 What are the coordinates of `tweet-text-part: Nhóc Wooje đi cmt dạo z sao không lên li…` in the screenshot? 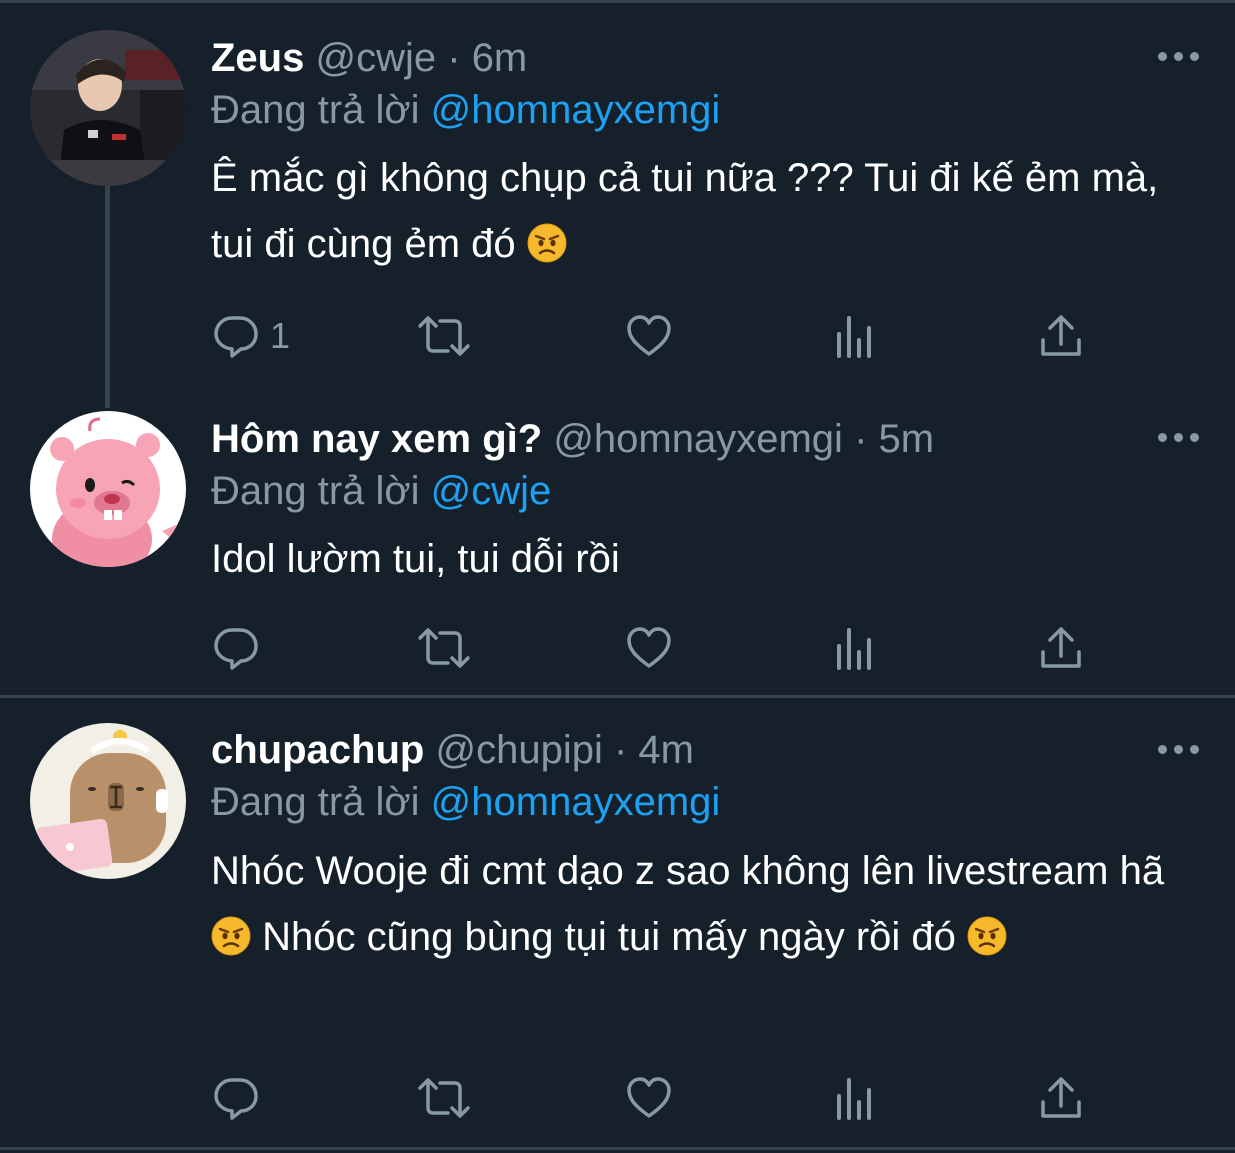 It's located at (688, 871).